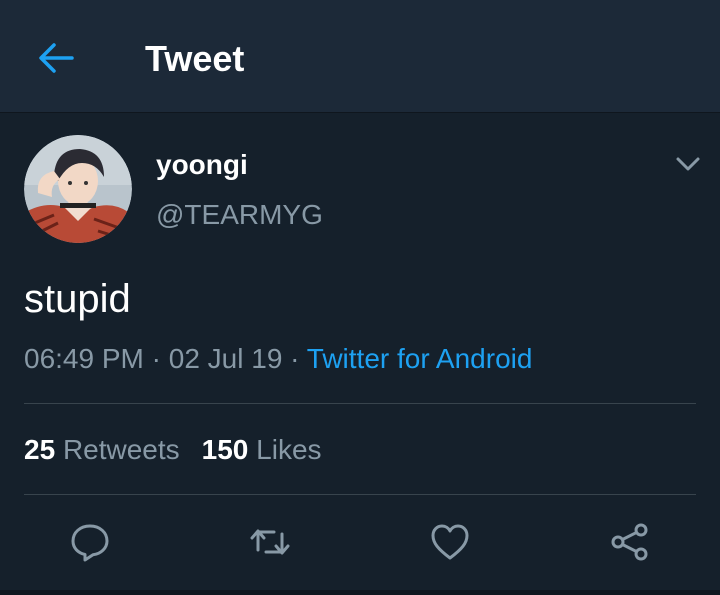 Image resolution: width=720 pixels, height=595 pixels. I want to click on like-icon, so click(450, 542).